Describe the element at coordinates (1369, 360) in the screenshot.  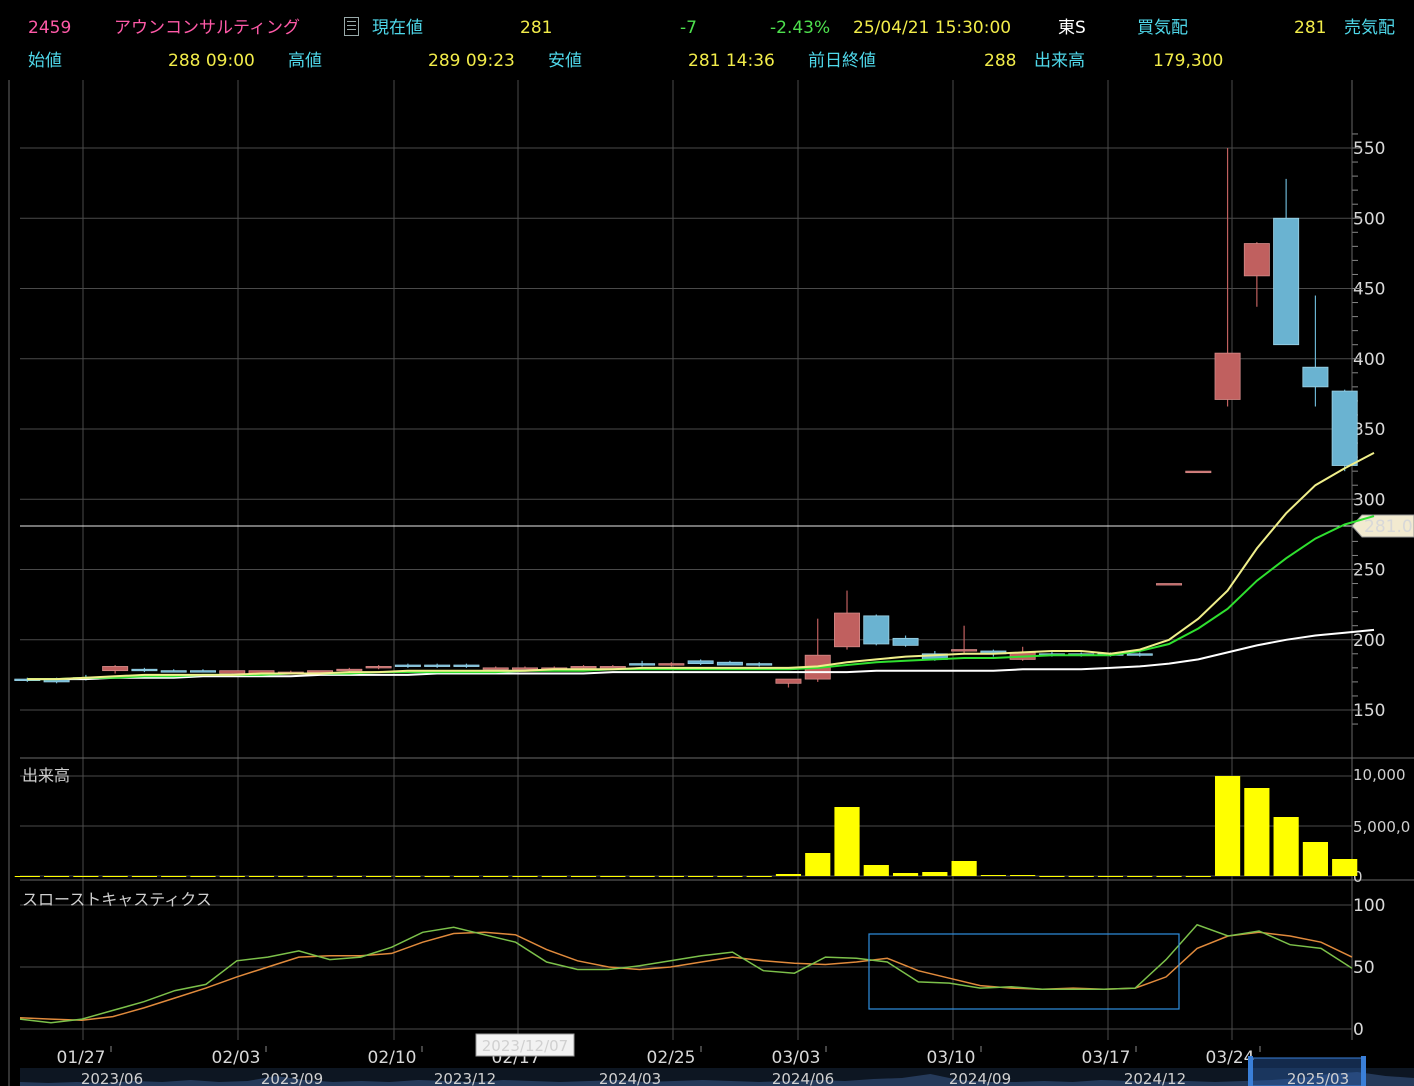
I see `price-axis-label: 400` at that location.